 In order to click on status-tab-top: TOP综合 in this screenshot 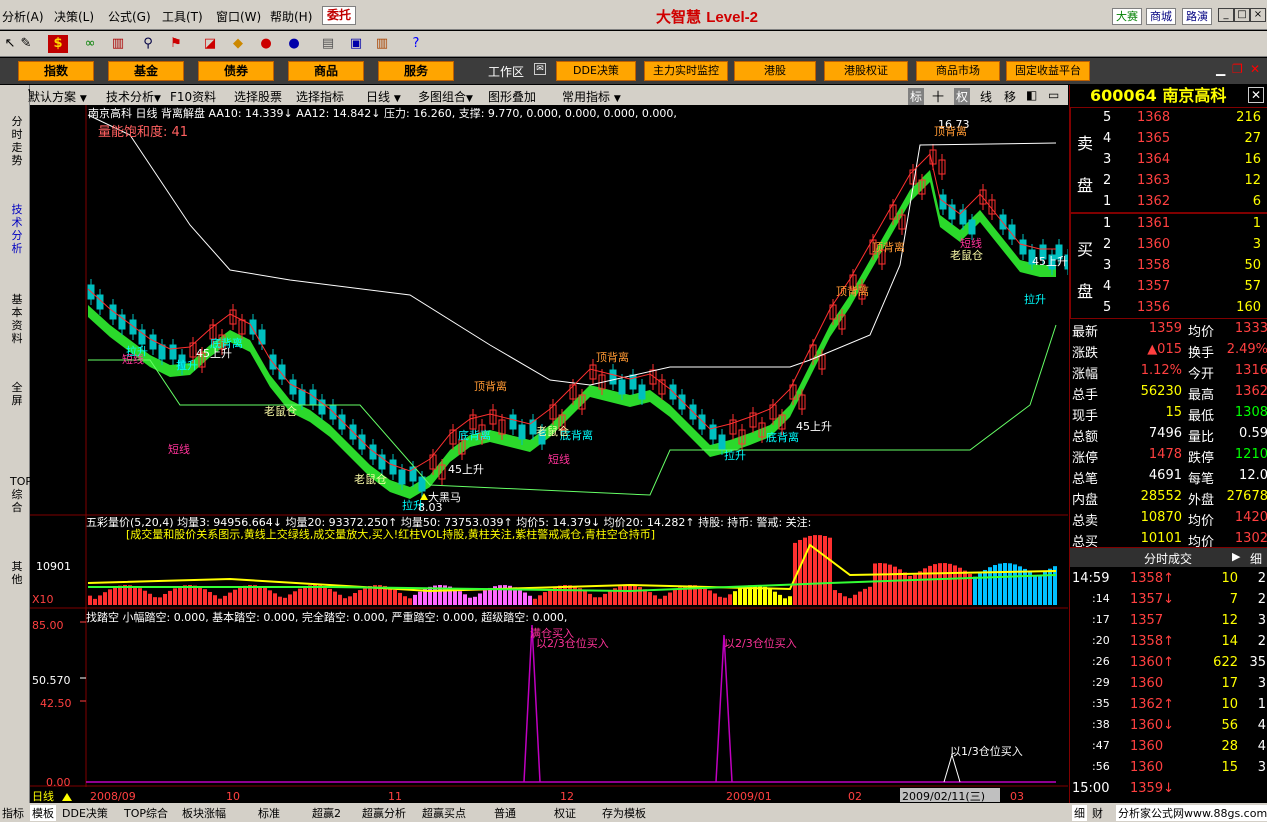, I will do `click(146, 813)`.